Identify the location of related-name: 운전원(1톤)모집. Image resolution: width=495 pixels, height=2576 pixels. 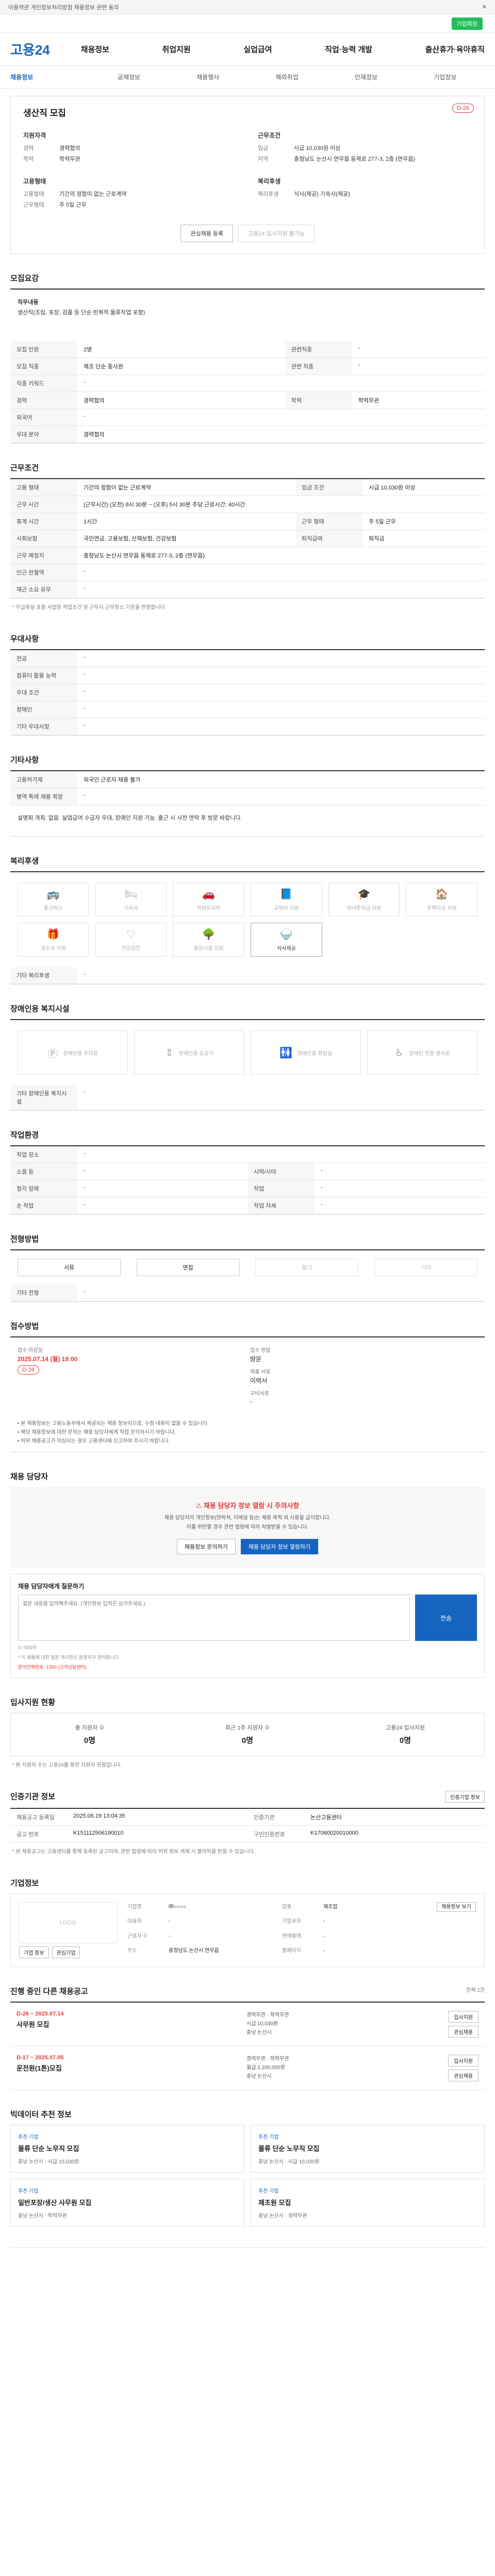
(126, 2068).